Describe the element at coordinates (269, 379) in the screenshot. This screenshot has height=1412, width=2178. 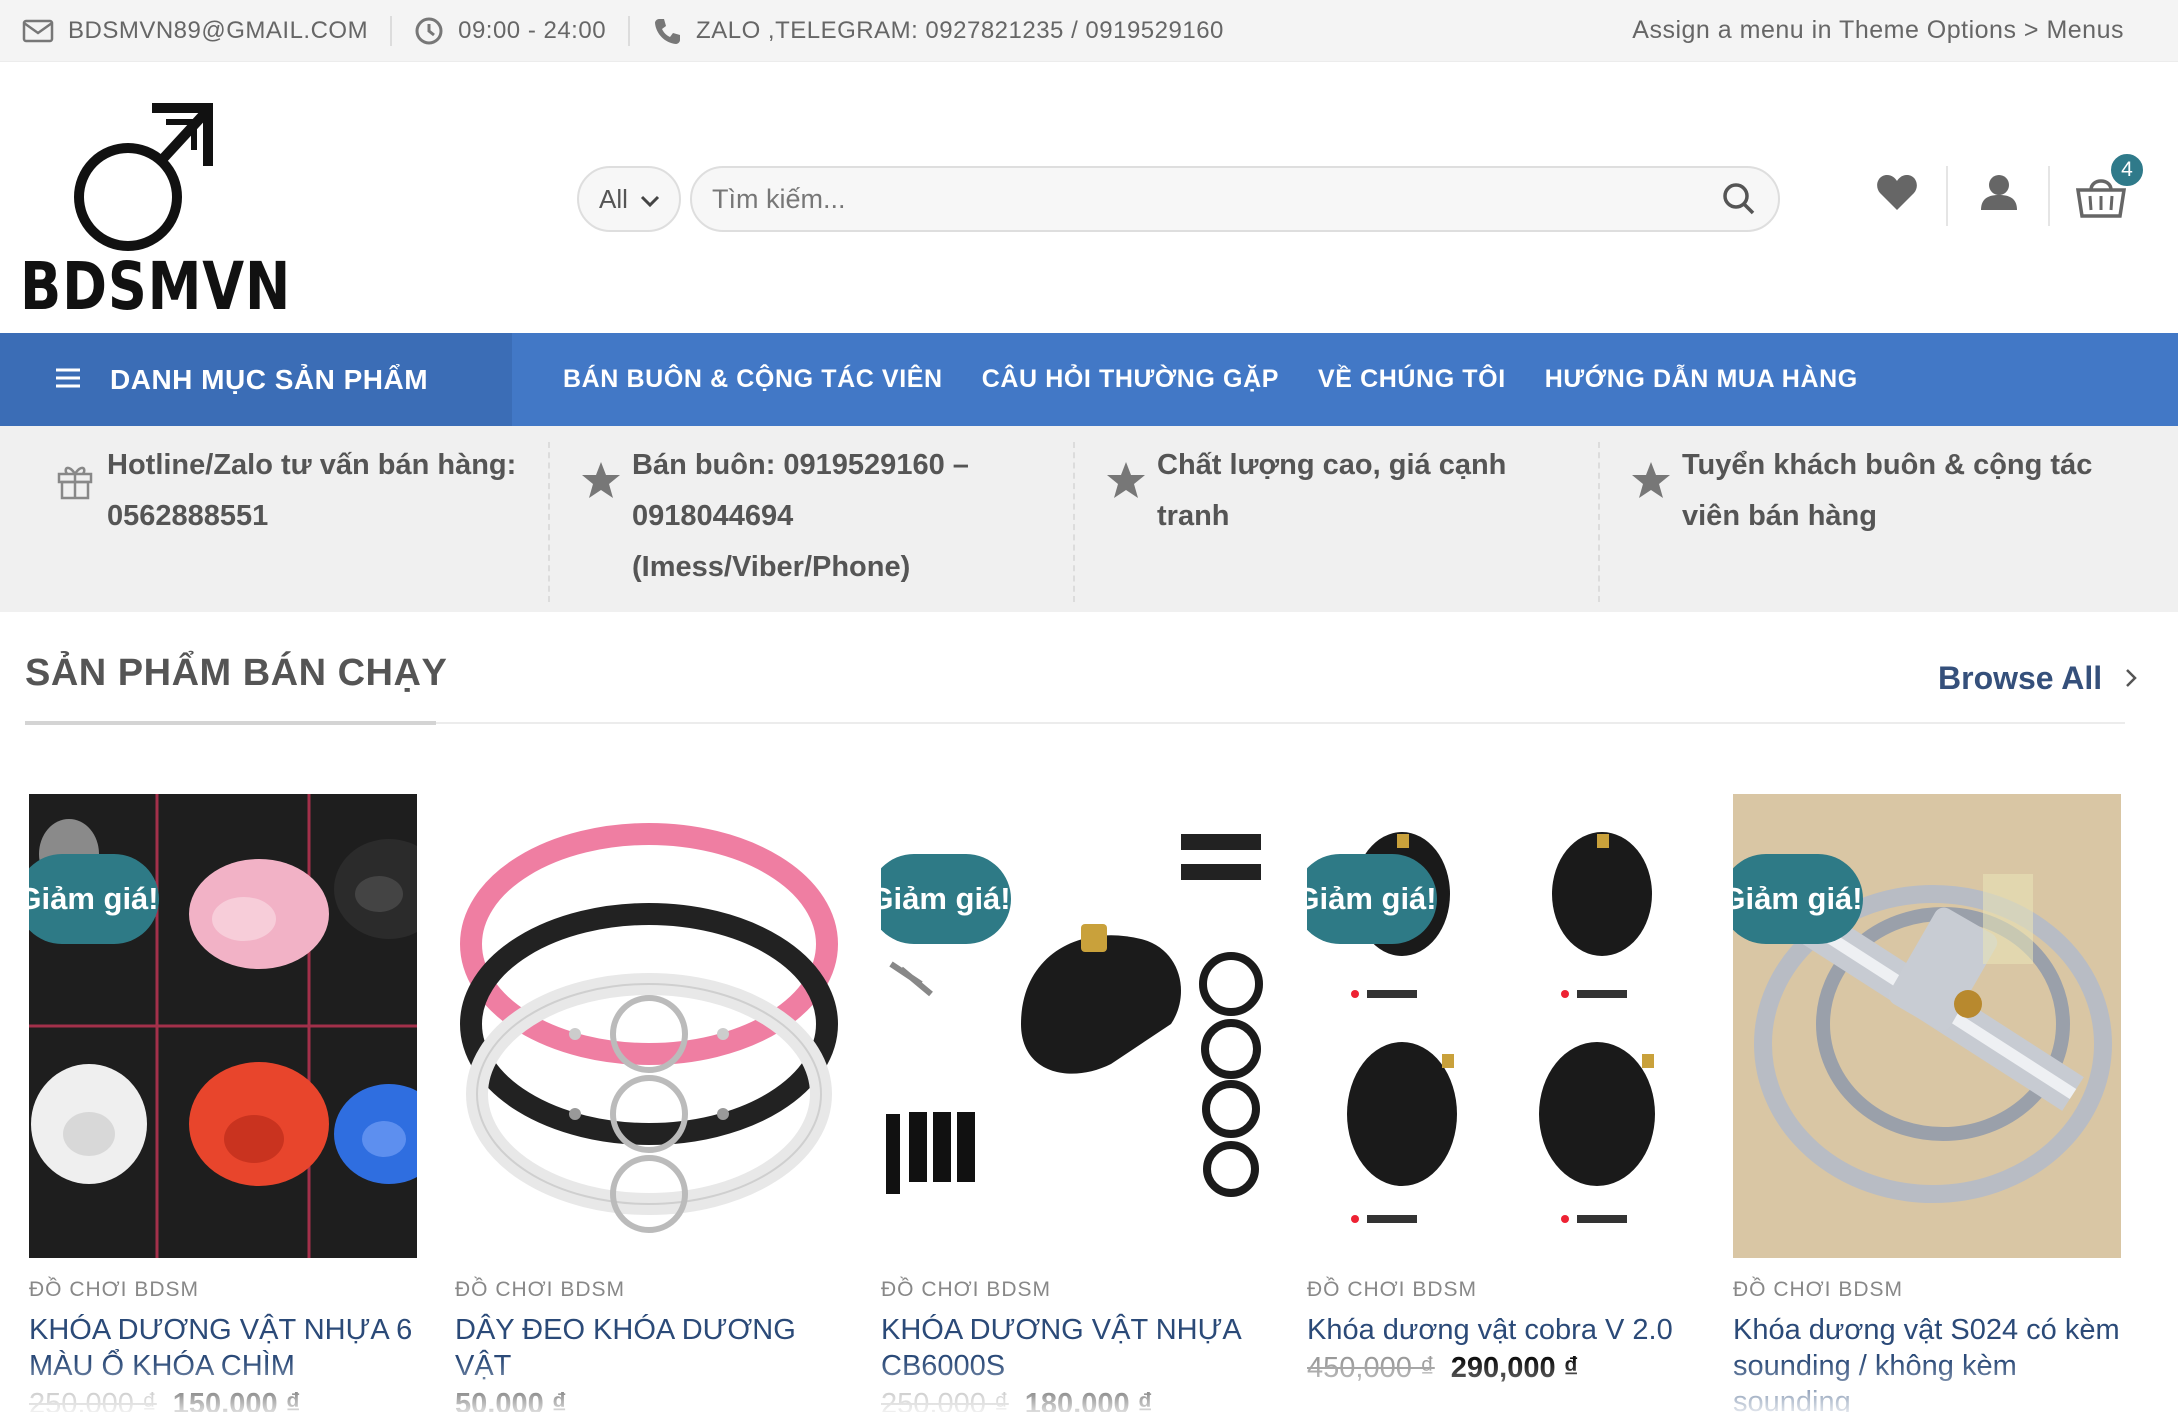
I see `product-category-label: DANH MỤC SẢN PHẨM` at that location.